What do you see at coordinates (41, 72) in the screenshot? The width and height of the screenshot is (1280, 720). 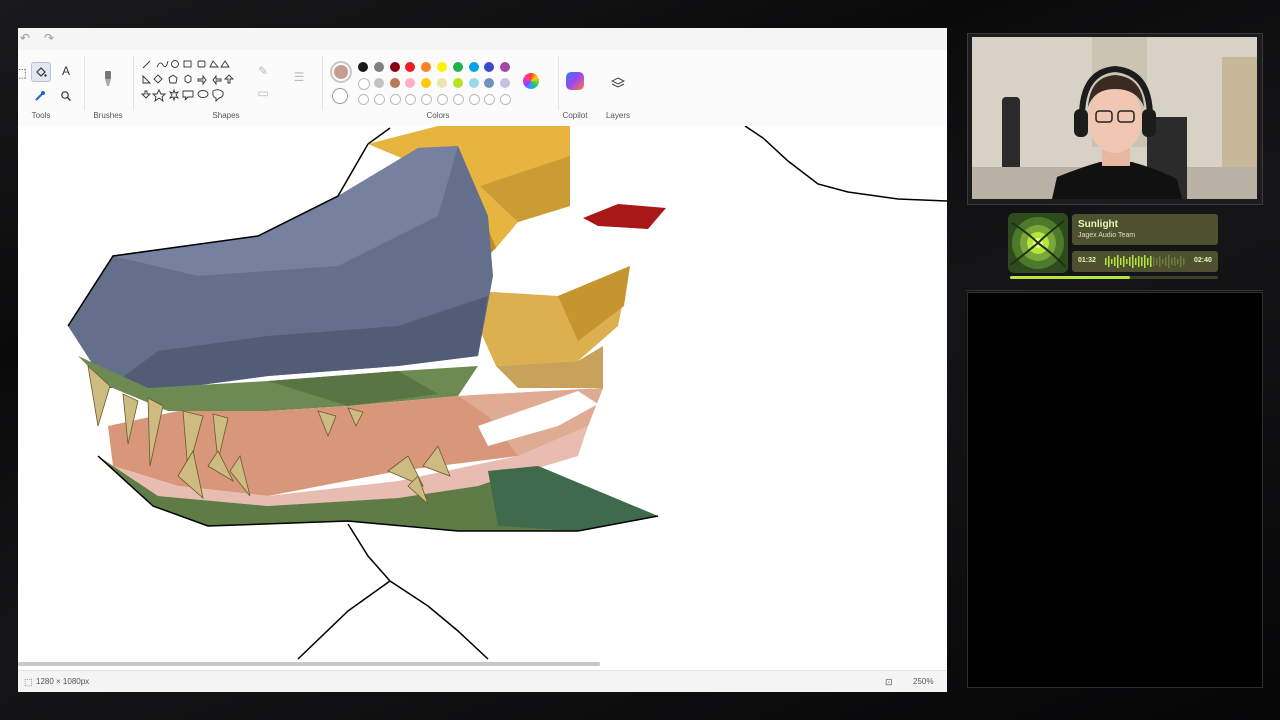 I see `fill-tool-icon` at bounding box center [41, 72].